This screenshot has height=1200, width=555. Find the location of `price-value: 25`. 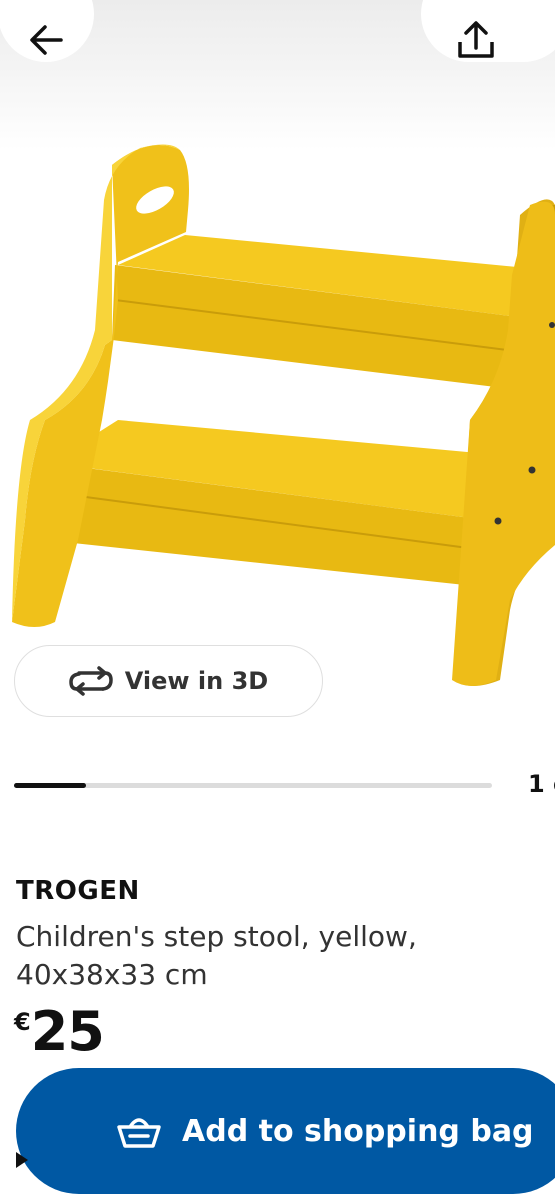

price-value: 25 is located at coordinates (67, 1031).